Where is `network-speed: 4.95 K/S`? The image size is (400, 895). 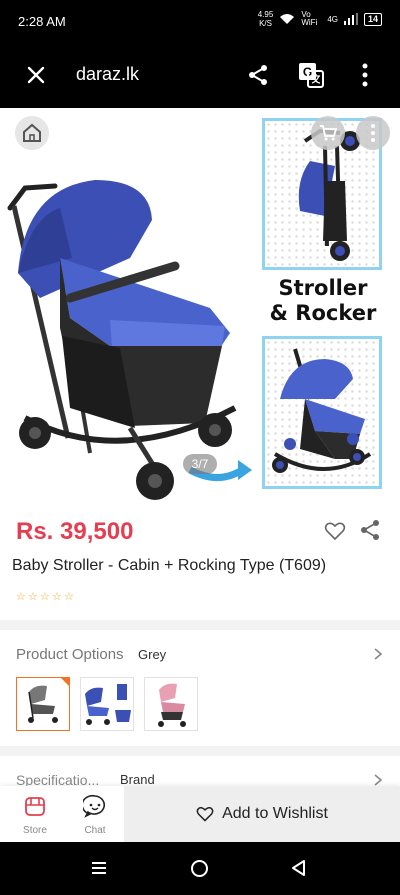 network-speed: 4.95 K/S is located at coordinates (266, 19).